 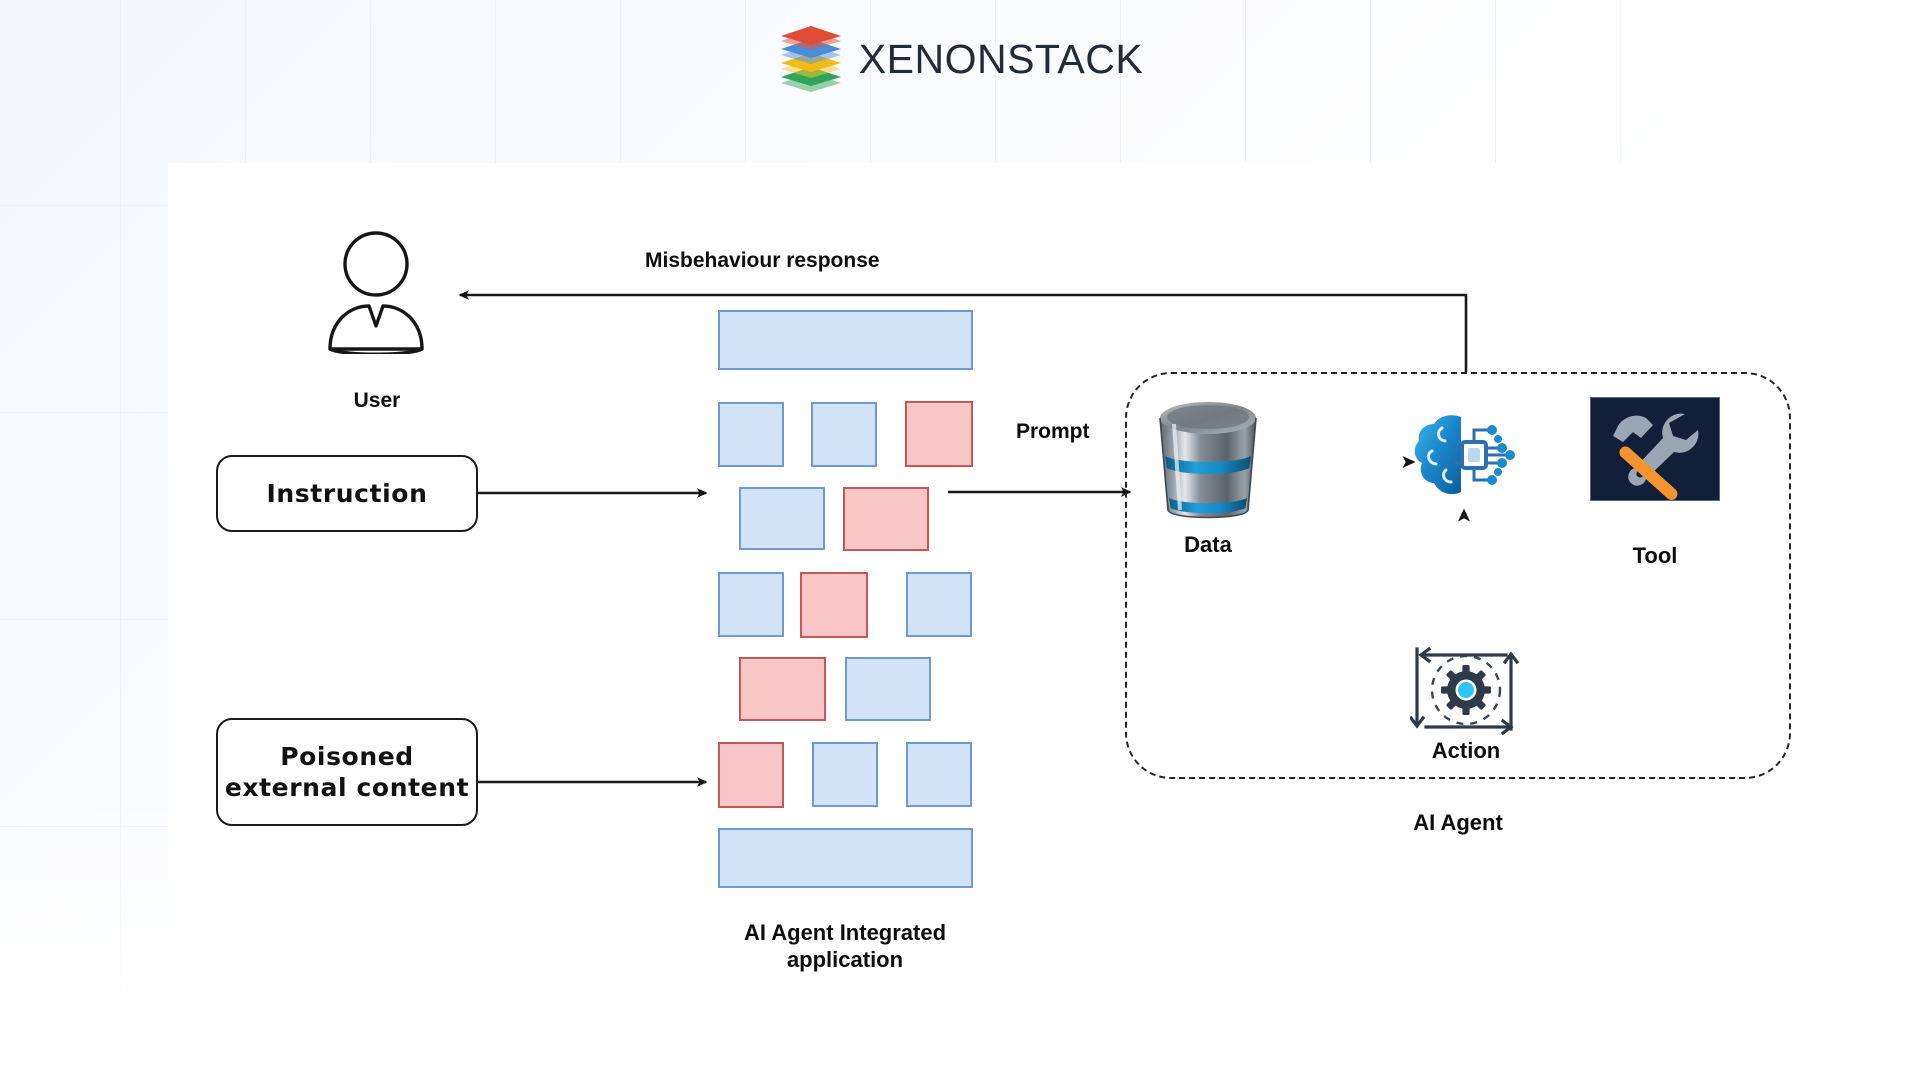 What do you see at coordinates (1458, 822) in the screenshot?
I see `ai-agent-label: AI Agent` at bounding box center [1458, 822].